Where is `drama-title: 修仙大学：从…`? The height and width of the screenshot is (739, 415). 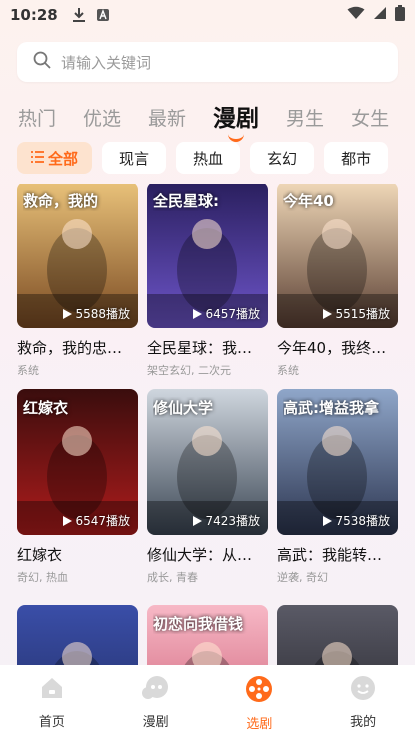 drama-title: 修仙大学：从… is located at coordinates (207, 554).